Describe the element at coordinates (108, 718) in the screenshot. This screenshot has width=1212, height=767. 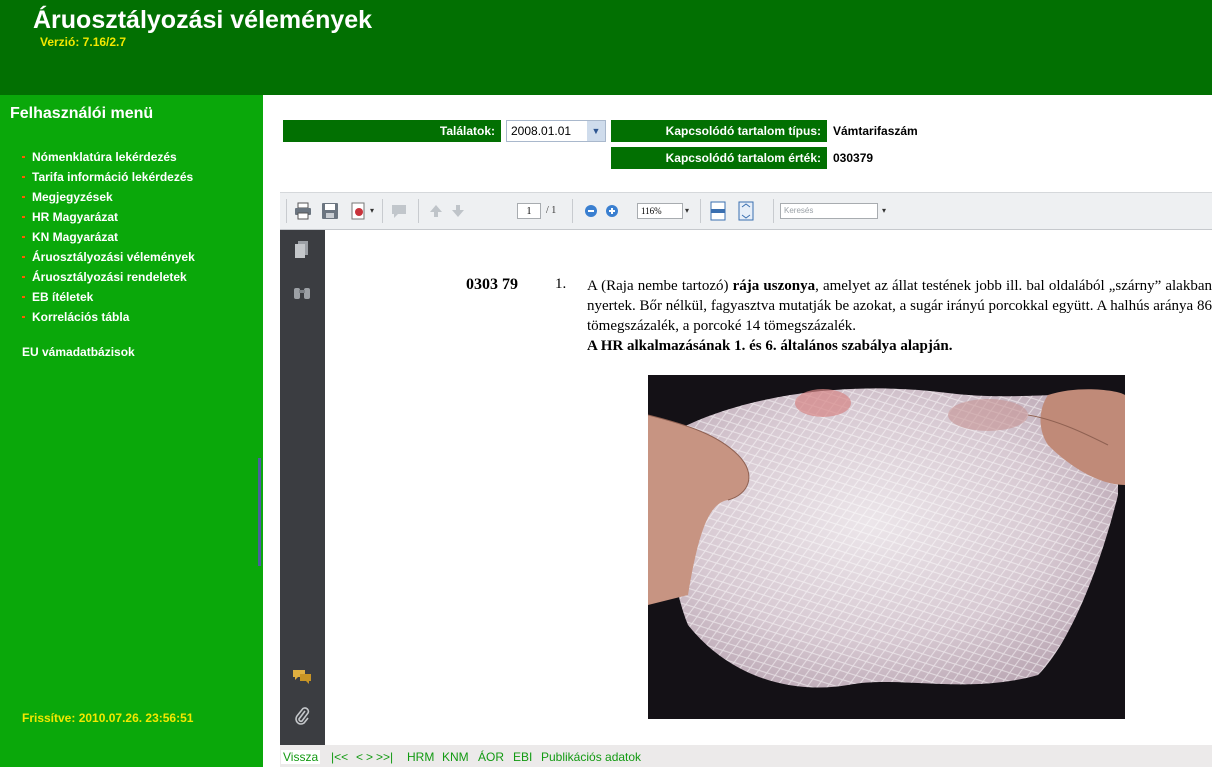
I see `updated-timestamp: Frissítve: 2010.07.26. 23:56:51` at that location.